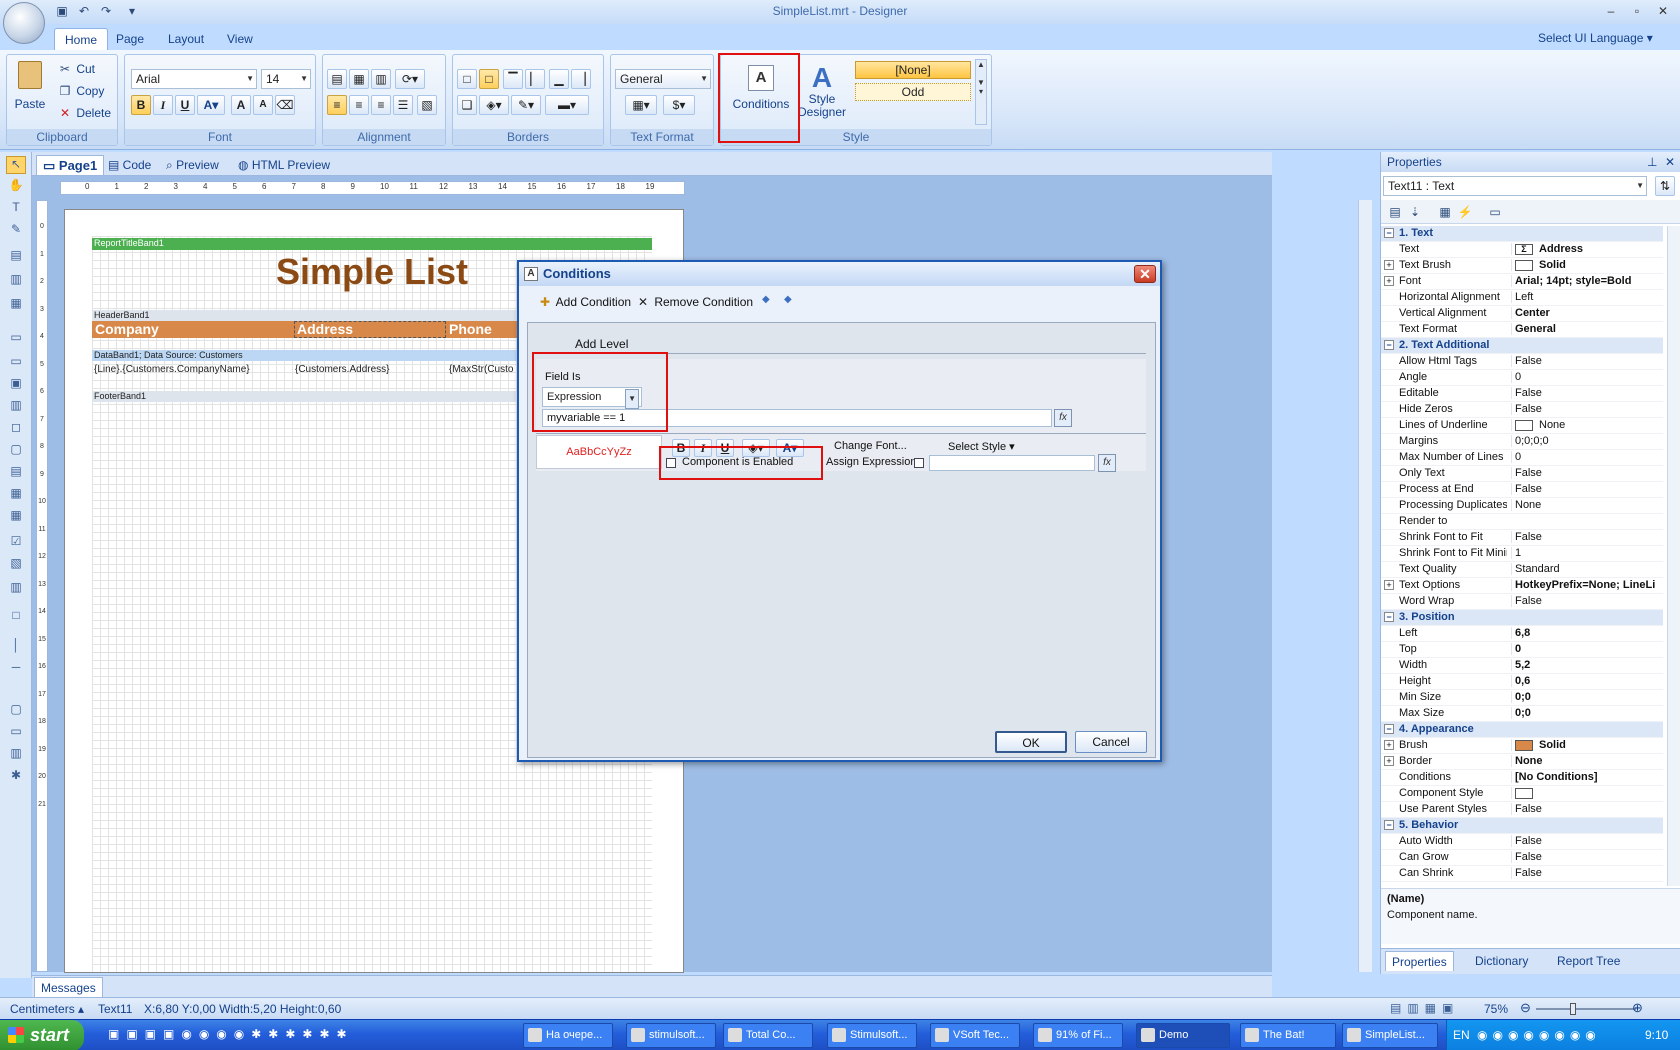 The image size is (1680, 1050). What do you see at coordinates (981, 92) in the screenshot?
I see `style-gallery-scroll: ▲ ▼ ▾` at bounding box center [981, 92].